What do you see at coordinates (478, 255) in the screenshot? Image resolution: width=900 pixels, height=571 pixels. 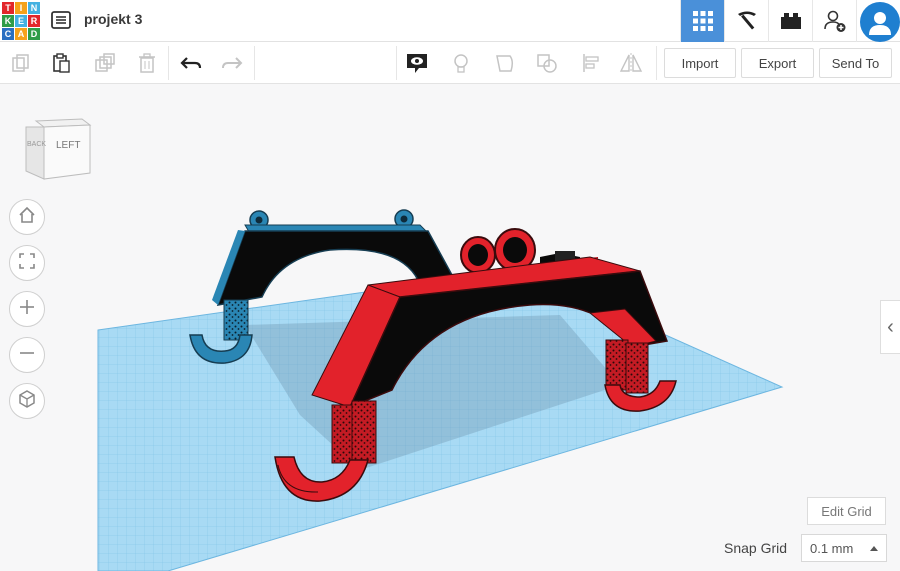 I see `ring-left` at bounding box center [478, 255].